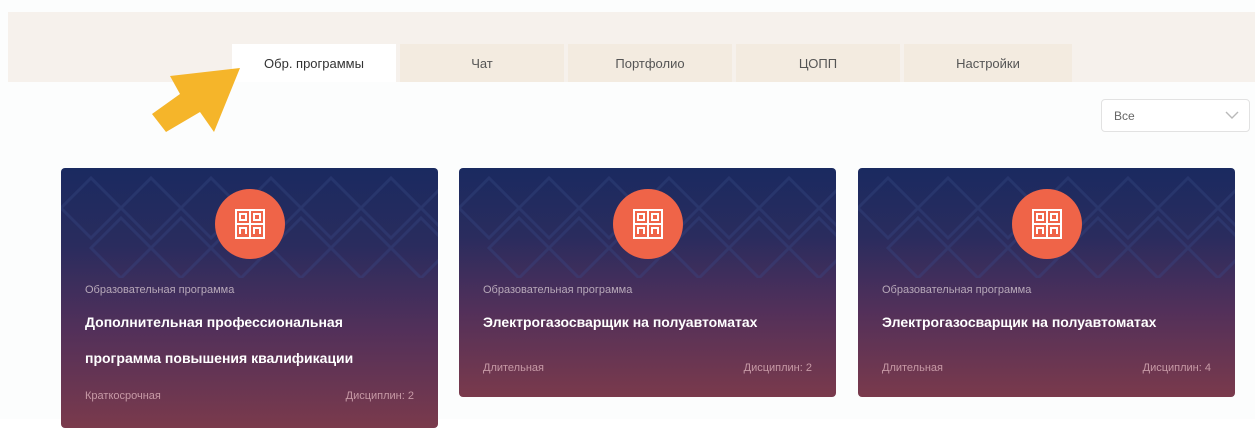  Describe the element at coordinates (818, 63) in the screenshot. I see `tab-copp: ЦОПП` at that location.